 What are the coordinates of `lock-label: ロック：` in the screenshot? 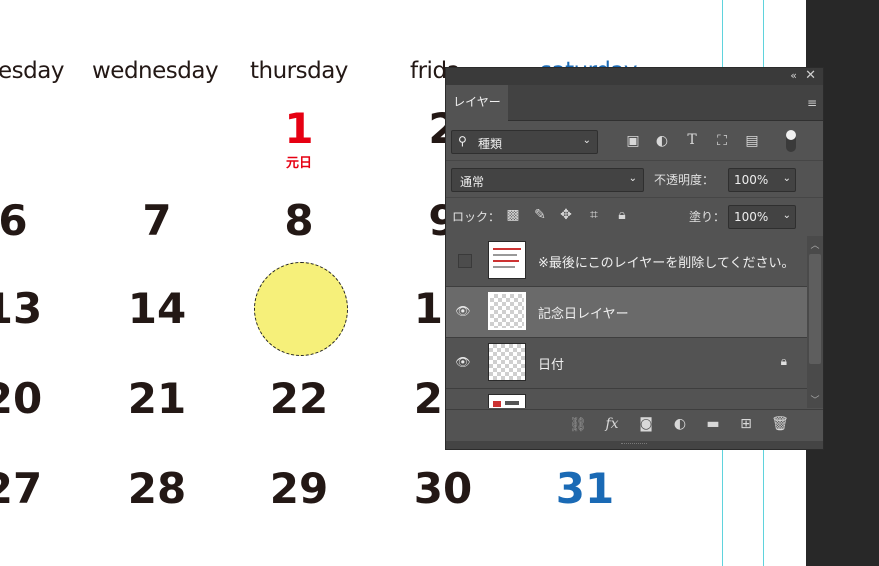 It's located at (476, 217).